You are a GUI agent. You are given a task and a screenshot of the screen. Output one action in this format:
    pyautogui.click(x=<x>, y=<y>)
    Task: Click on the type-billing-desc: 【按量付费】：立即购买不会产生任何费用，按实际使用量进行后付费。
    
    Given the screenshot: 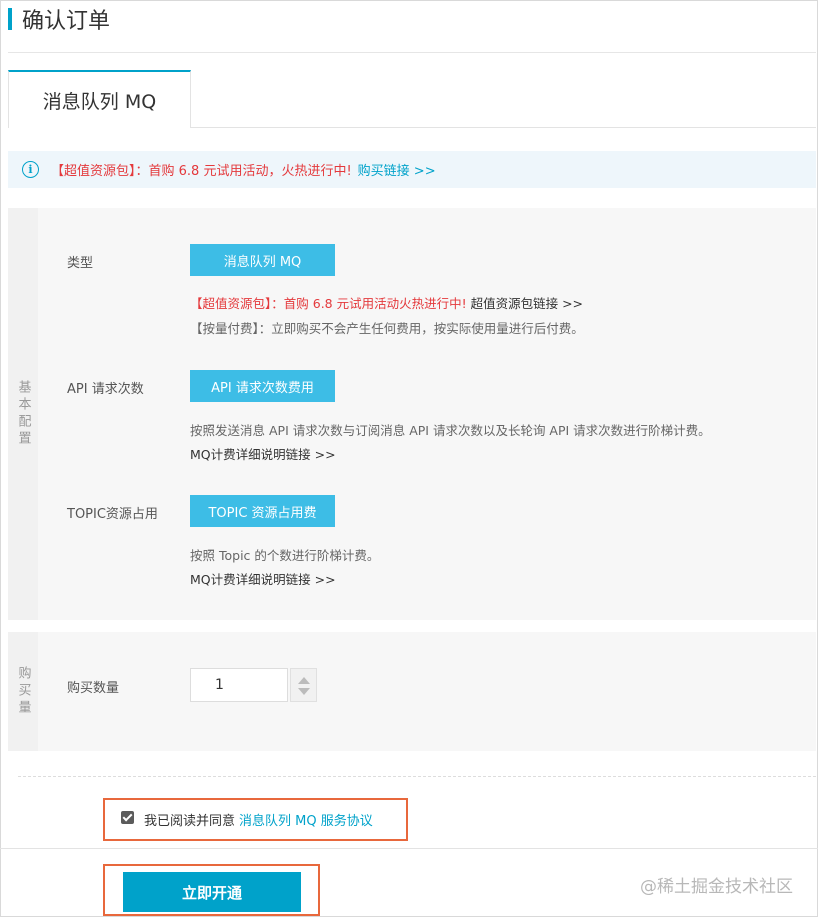 What is the action you would take?
    pyautogui.click(x=387, y=327)
    